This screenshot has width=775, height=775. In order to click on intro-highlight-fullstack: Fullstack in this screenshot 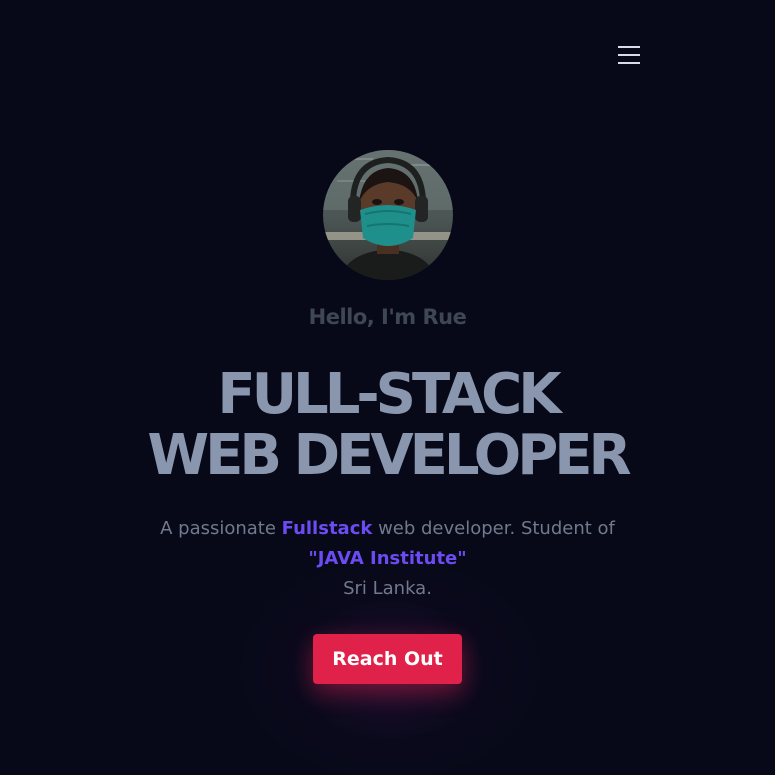, I will do `click(327, 528)`.